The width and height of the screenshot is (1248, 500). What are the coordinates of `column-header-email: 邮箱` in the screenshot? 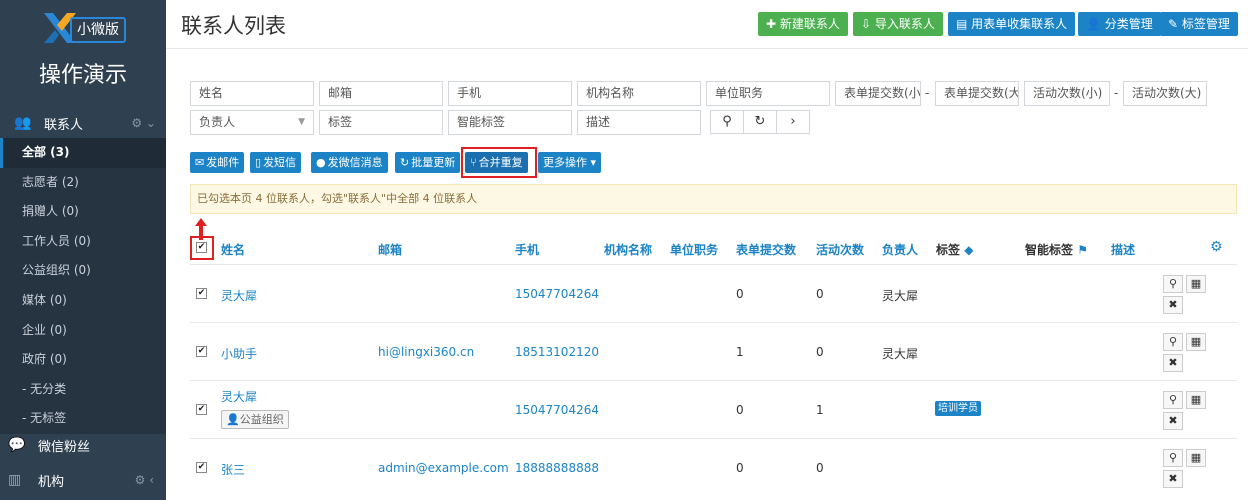 It's located at (390, 249).